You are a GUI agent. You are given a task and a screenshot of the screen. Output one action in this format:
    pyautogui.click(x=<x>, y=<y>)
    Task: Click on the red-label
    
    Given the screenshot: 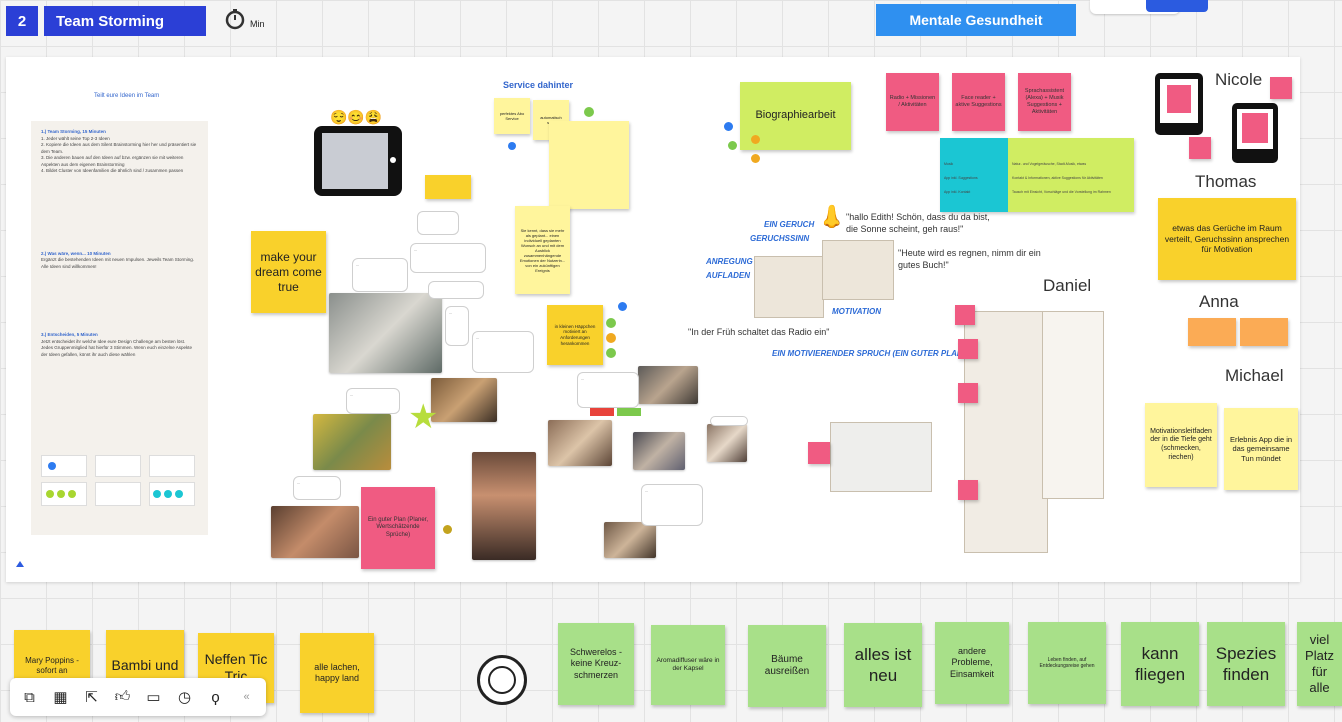 What is the action you would take?
    pyautogui.click(x=602, y=412)
    